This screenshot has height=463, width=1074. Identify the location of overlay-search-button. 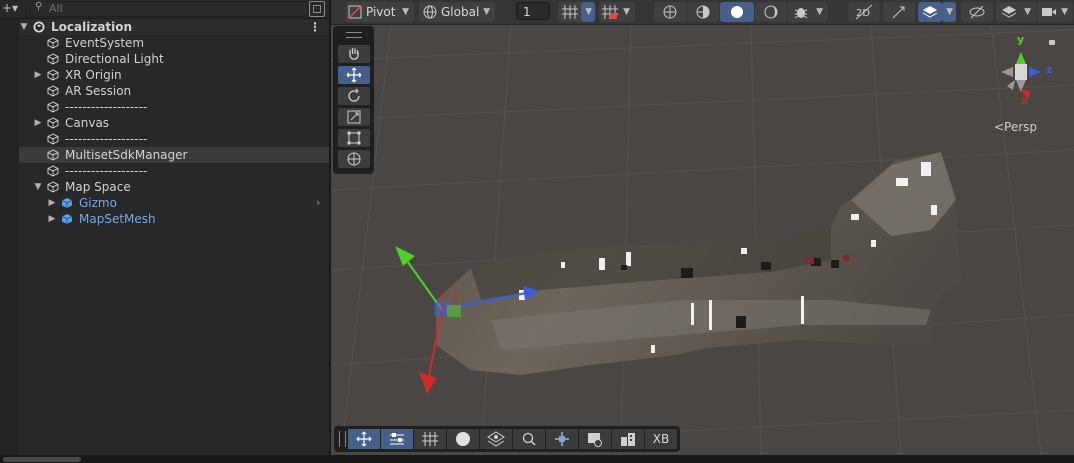
(529, 439).